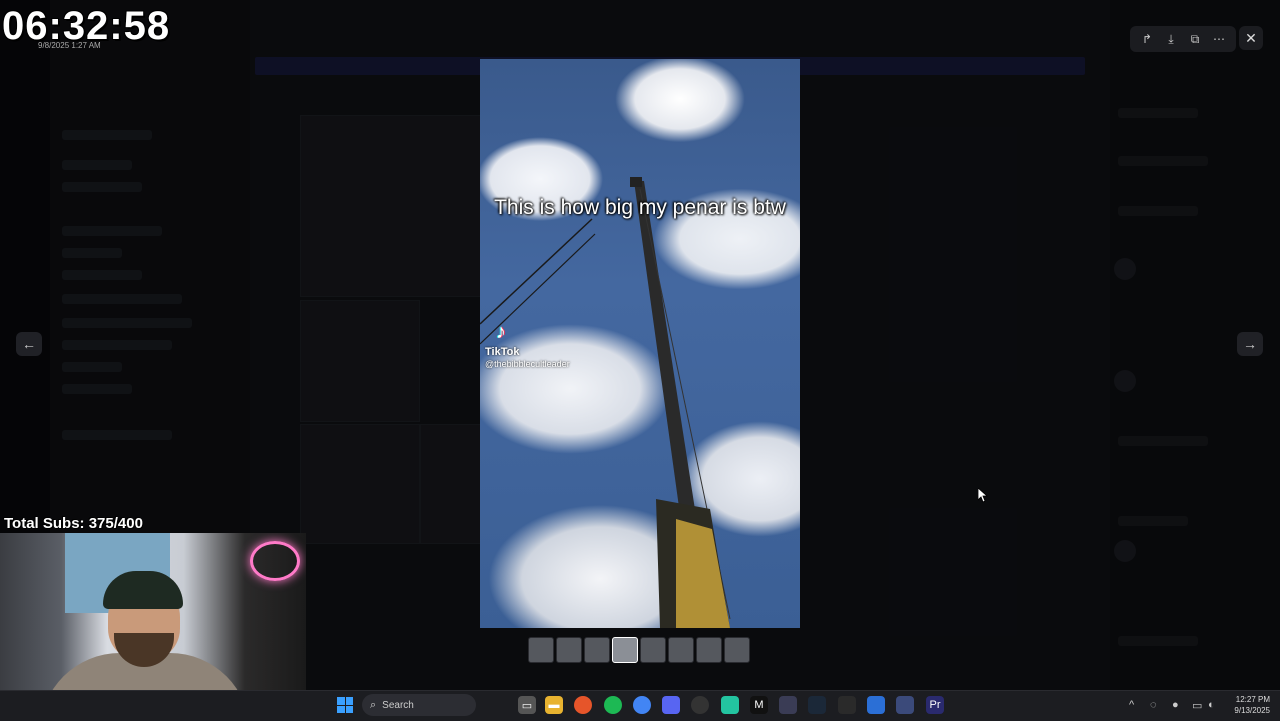  What do you see at coordinates (700, 705) in the screenshot?
I see `obs-icon` at bounding box center [700, 705].